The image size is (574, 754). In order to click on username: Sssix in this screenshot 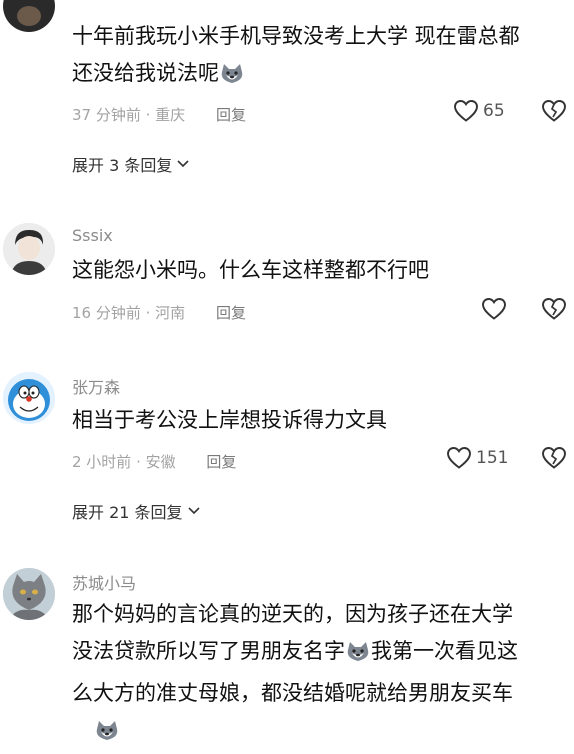, I will do `click(92, 235)`.